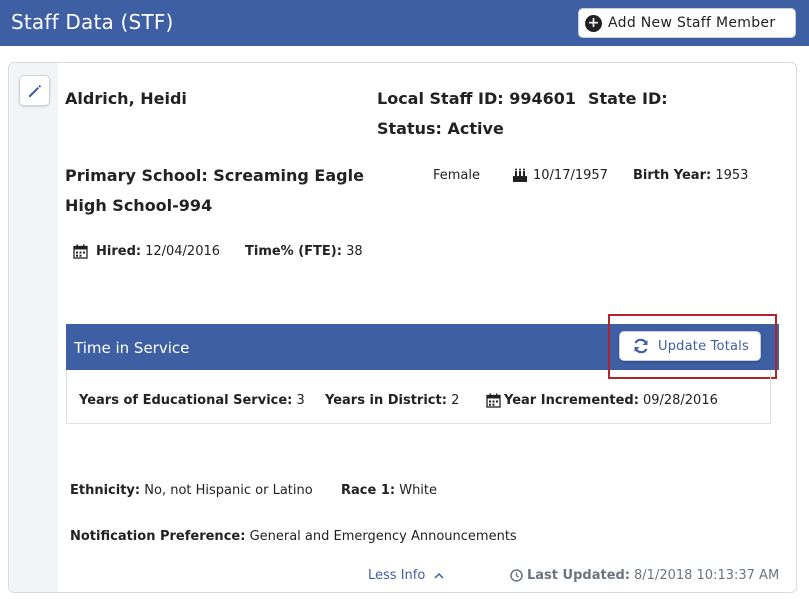 Image resolution: width=809 pixels, height=599 pixels. Describe the element at coordinates (475, 128) in the screenshot. I see `status-value: Active` at that location.